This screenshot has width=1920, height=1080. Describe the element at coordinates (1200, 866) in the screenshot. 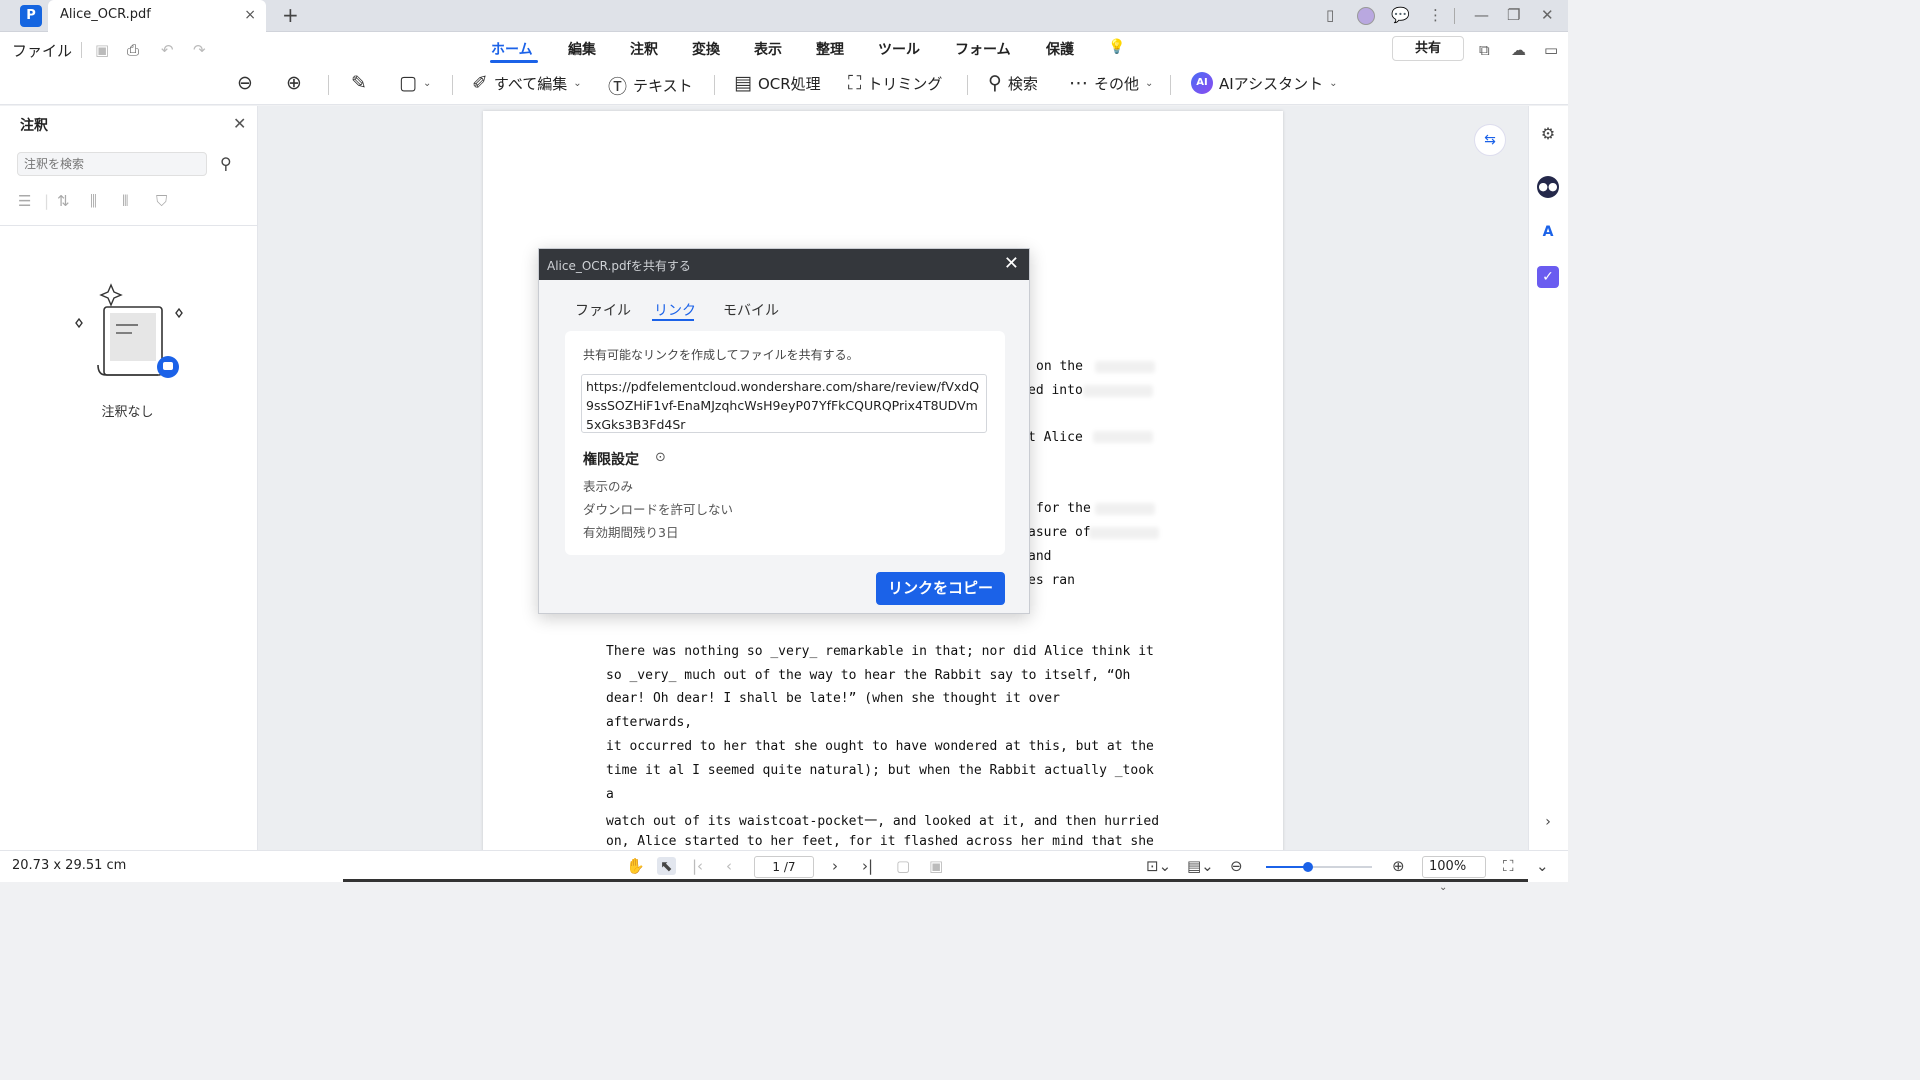

I see `display-mode-icon: ▤⌄` at that location.